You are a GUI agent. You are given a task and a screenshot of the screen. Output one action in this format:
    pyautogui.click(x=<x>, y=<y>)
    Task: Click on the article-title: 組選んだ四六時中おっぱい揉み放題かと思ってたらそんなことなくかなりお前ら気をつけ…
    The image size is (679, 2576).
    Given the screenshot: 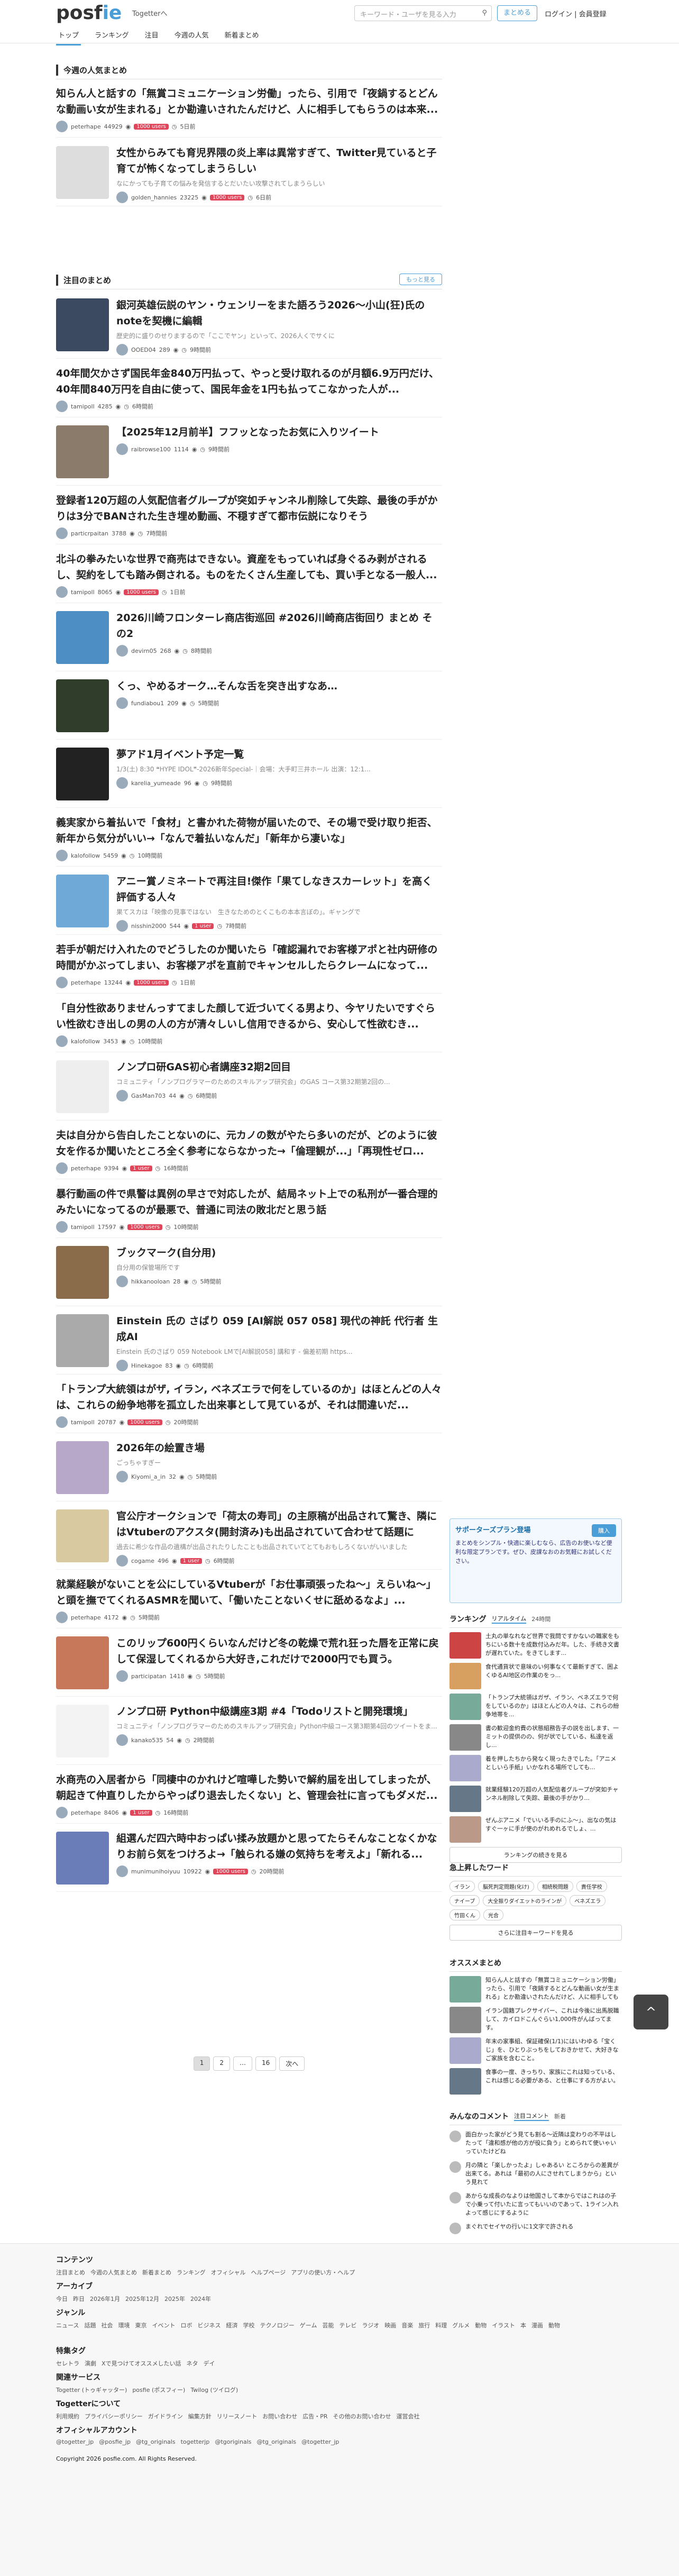 What is the action you would take?
    pyautogui.click(x=279, y=1846)
    